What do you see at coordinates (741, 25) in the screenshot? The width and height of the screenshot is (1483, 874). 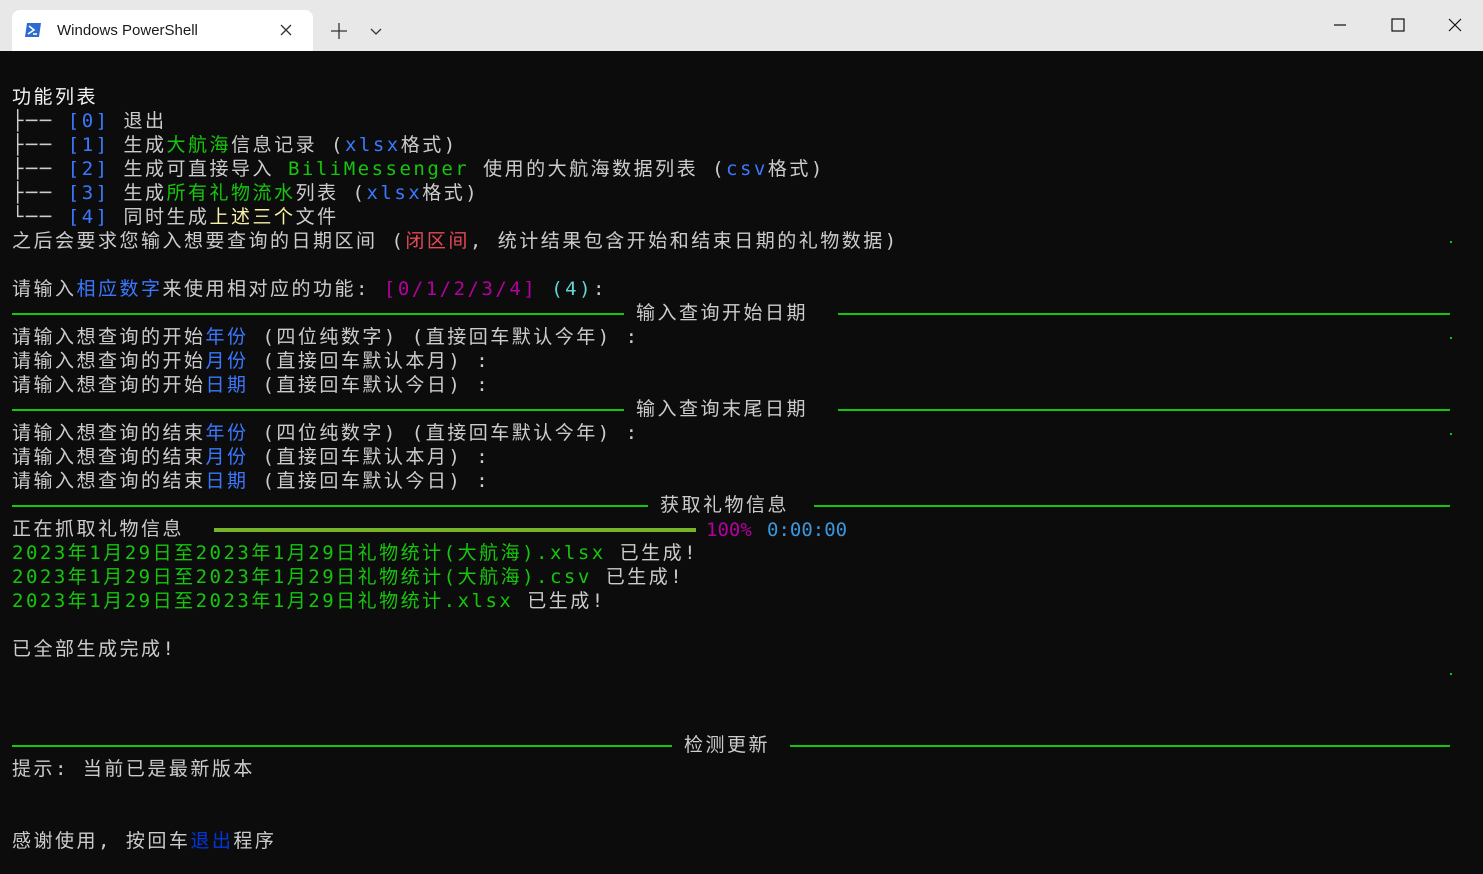 I see `title-bar: Windows PowerShell` at bounding box center [741, 25].